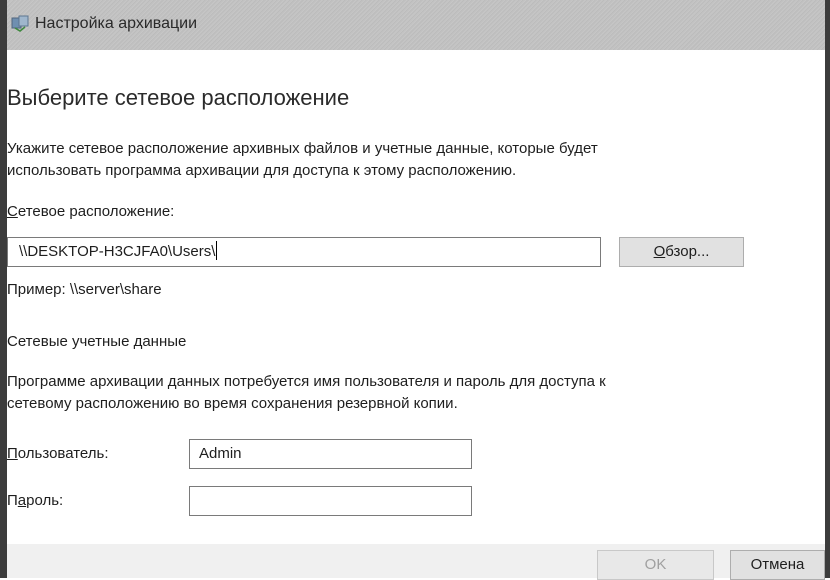 This screenshot has width=830, height=580. What do you see at coordinates (330, 501) in the screenshot?
I see `password-input` at bounding box center [330, 501].